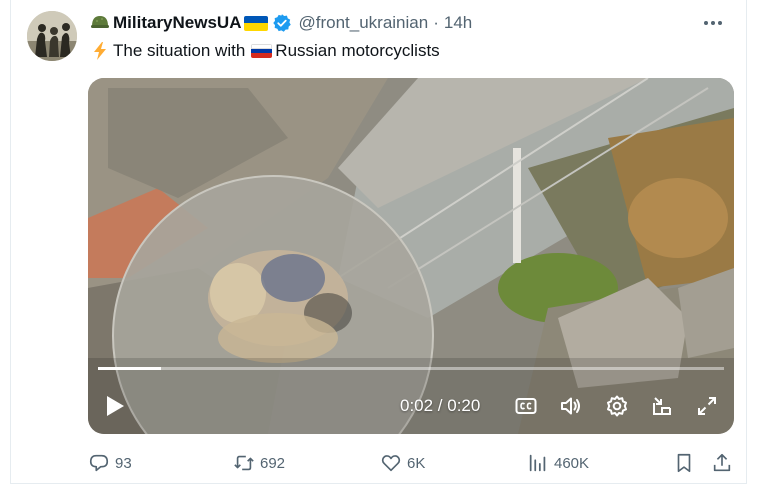  I want to click on like-icon, so click(391, 463).